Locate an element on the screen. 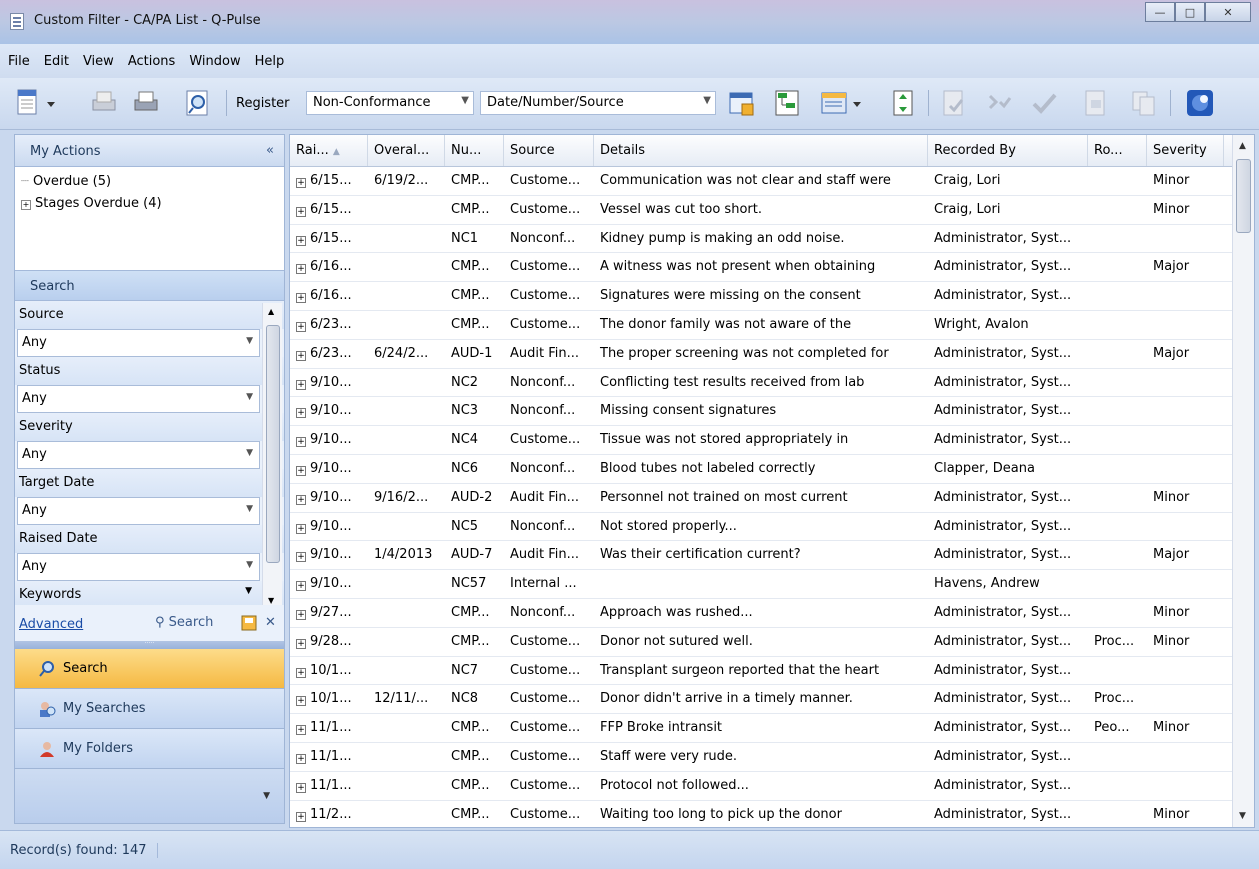 The height and width of the screenshot is (869, 1259). menu-file: File is located at coordinates (19, 61).